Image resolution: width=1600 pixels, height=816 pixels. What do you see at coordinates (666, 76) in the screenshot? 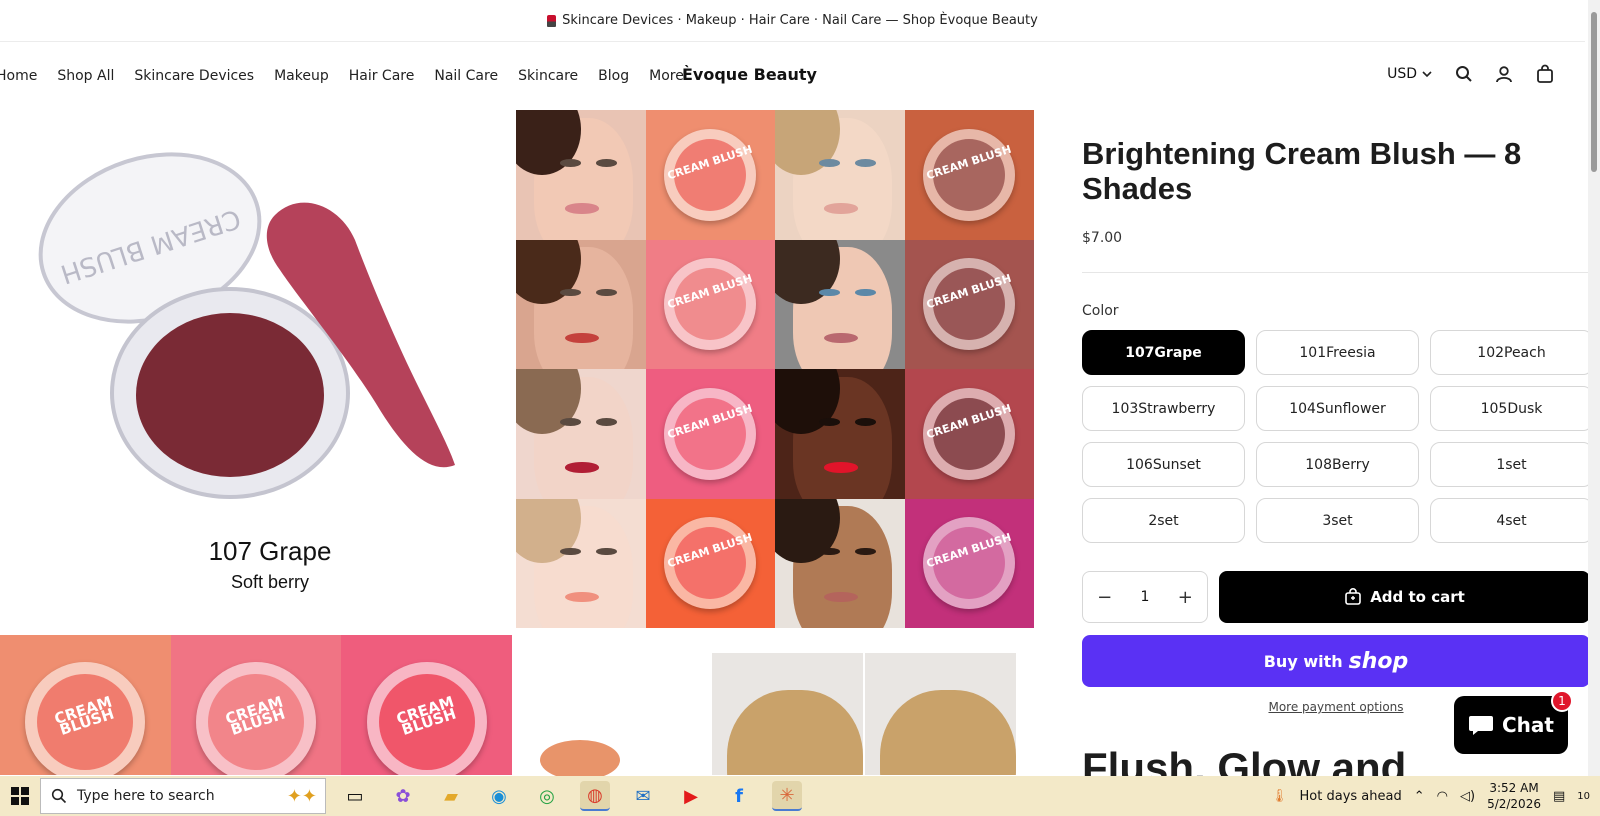
I see `nav-item-more: More` at bounding box center [666, 76].